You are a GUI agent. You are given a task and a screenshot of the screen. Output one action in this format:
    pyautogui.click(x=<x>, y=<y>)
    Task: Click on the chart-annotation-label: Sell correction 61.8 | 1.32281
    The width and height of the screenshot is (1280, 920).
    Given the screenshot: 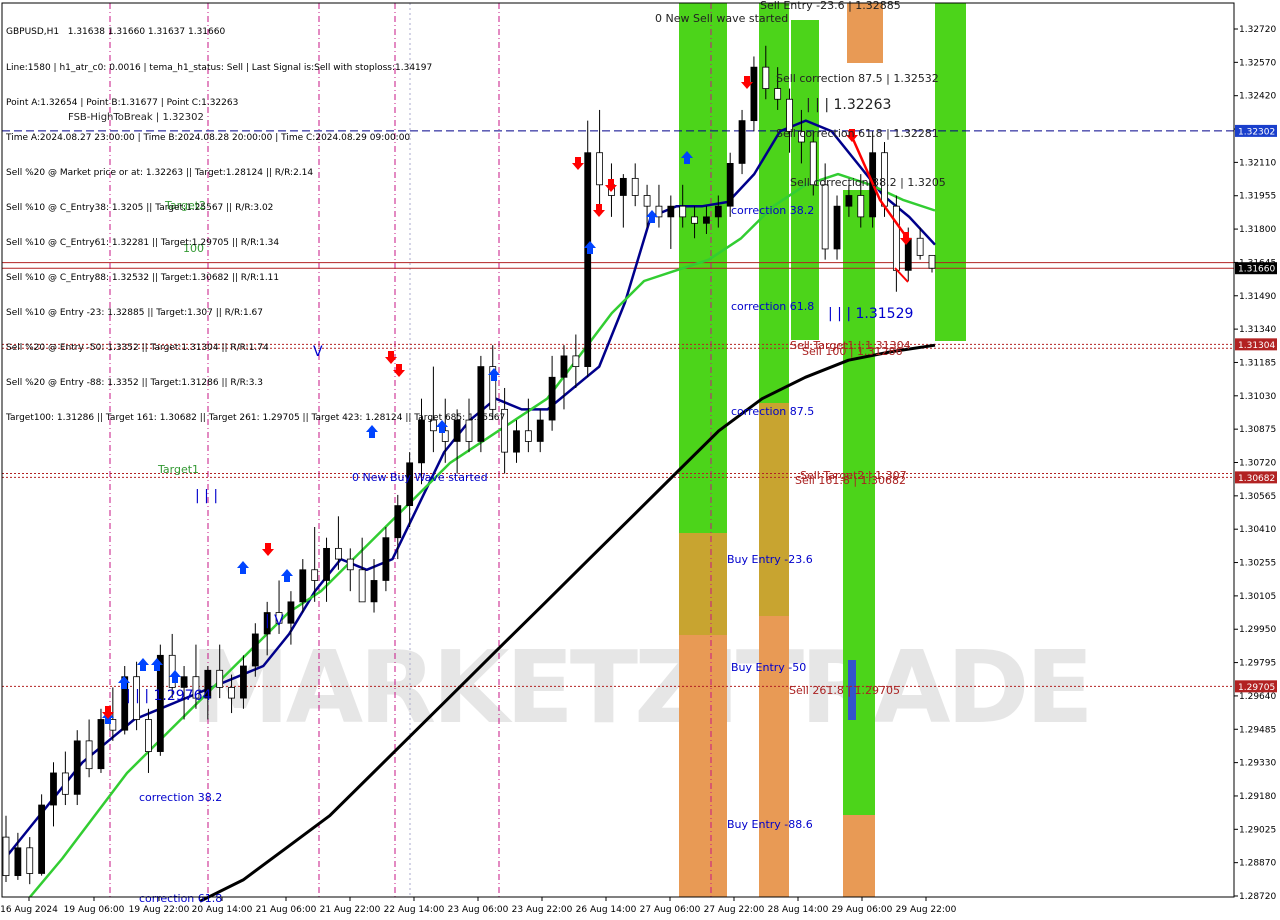 What is the action you would take?
    pyautogui.click(x=857, y=133)
    